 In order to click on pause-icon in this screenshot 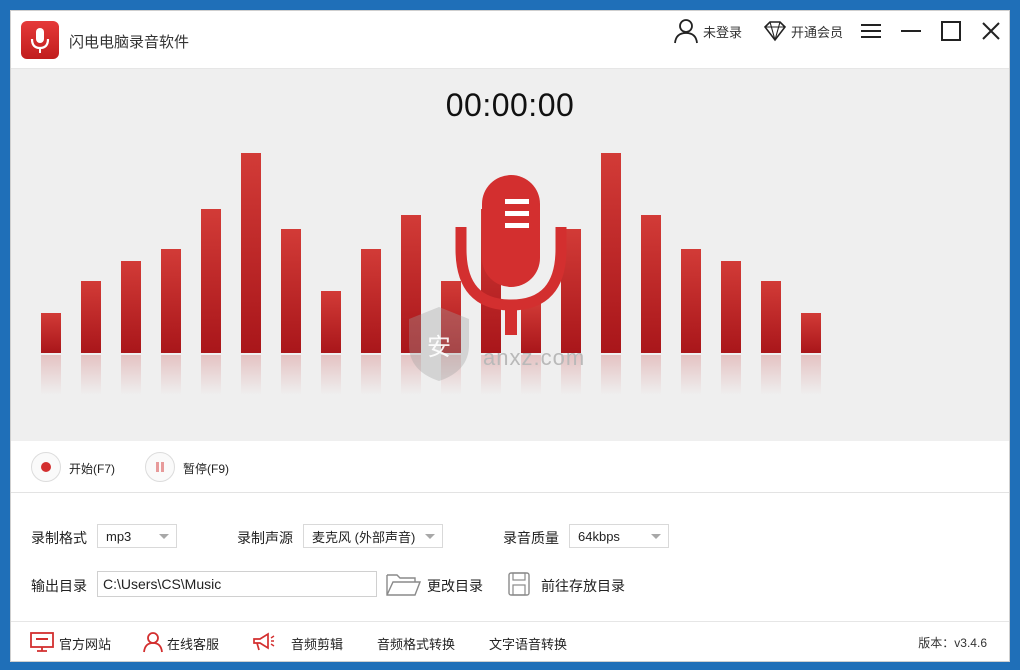, I will do `click(160, 467)`.